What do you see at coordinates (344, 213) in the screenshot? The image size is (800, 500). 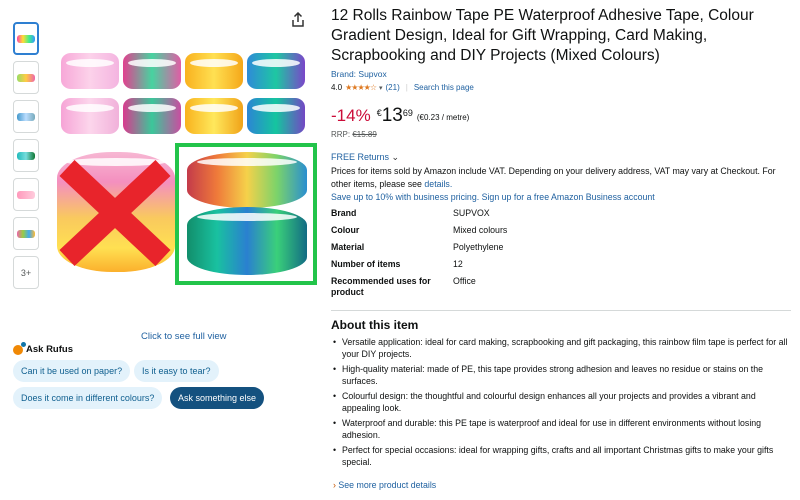 I see `spec-key: Brand` at bounding box center [344, 213].